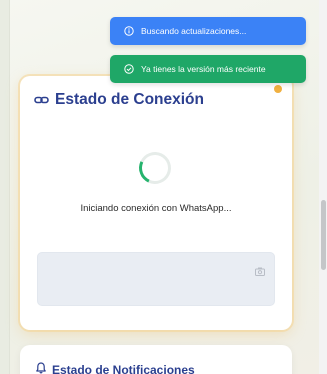 The width and height of the screenshot is (327, 374). I want to click on qr-code-area, so click(156, 279).